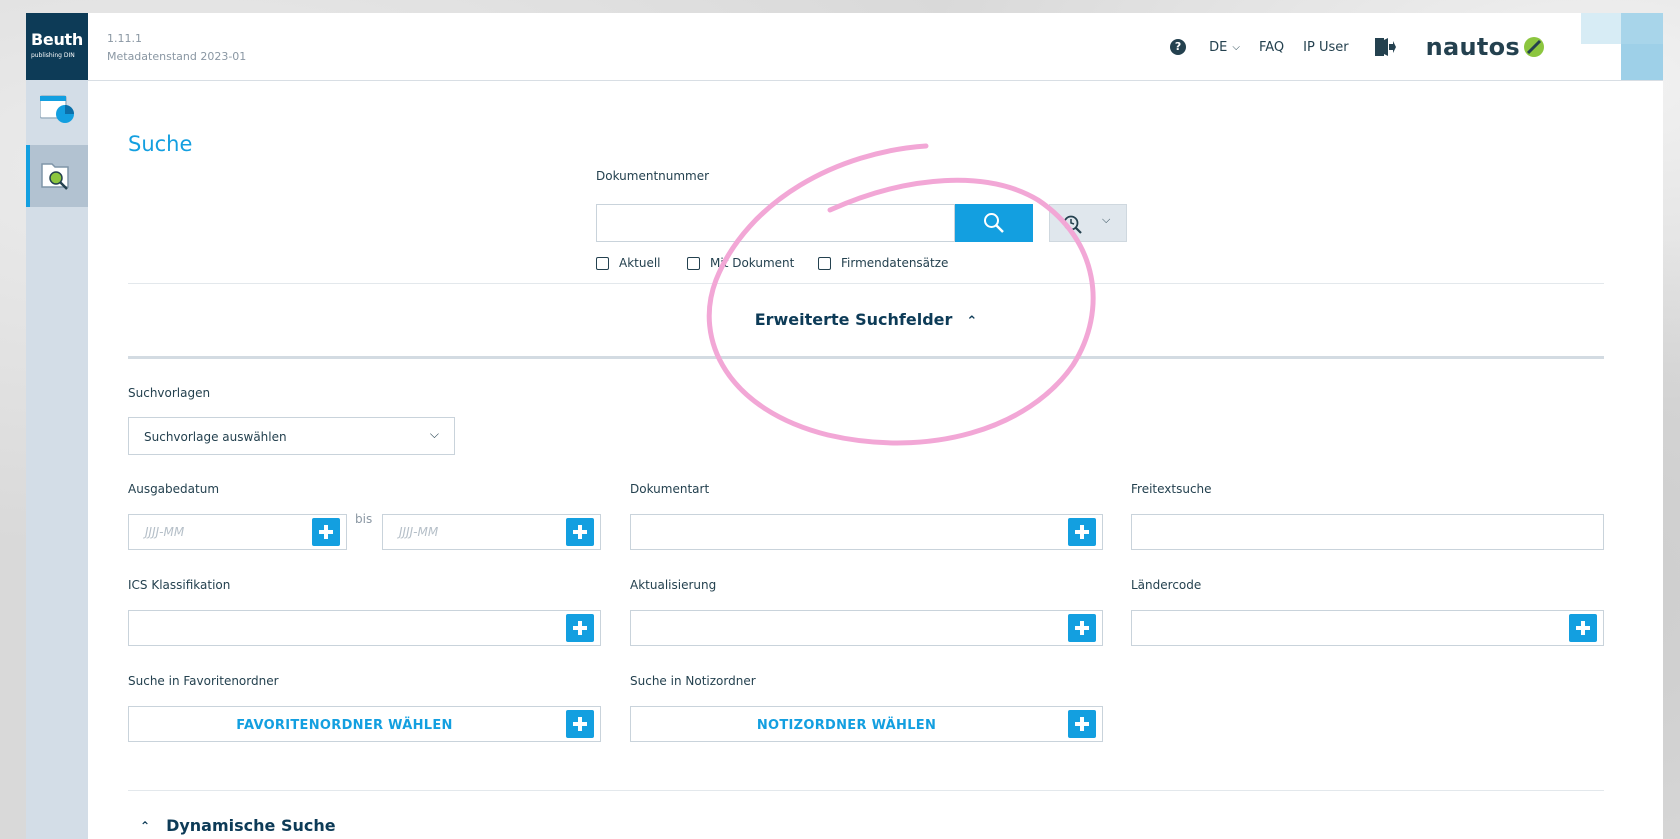 This screenshot has height=839, width=1680. I want to click on date-to-field: JJJJ-MM, so click(491, 532).